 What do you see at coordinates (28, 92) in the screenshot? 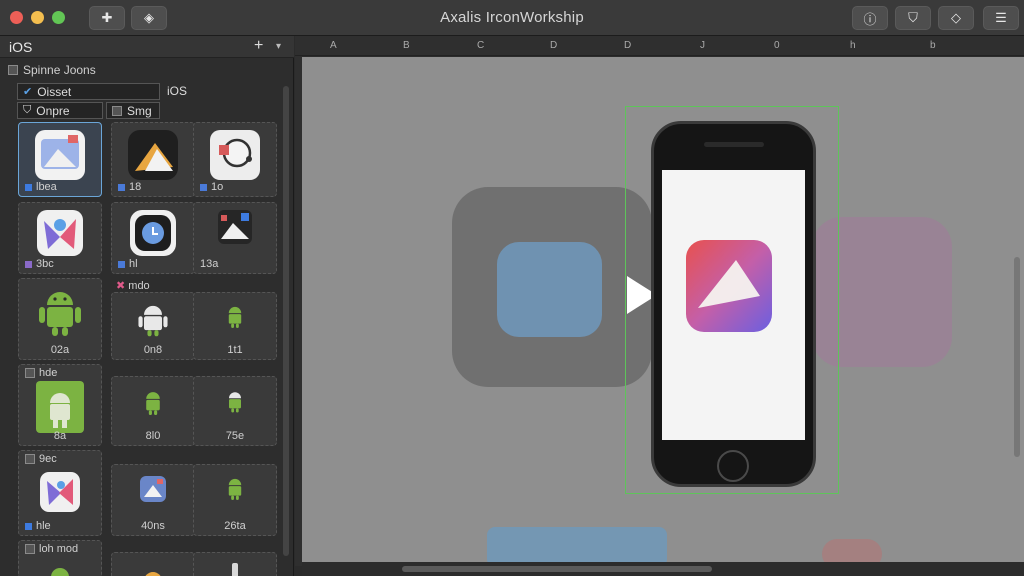
I see `check-icon: ✔` at bounding box center [28, 92].